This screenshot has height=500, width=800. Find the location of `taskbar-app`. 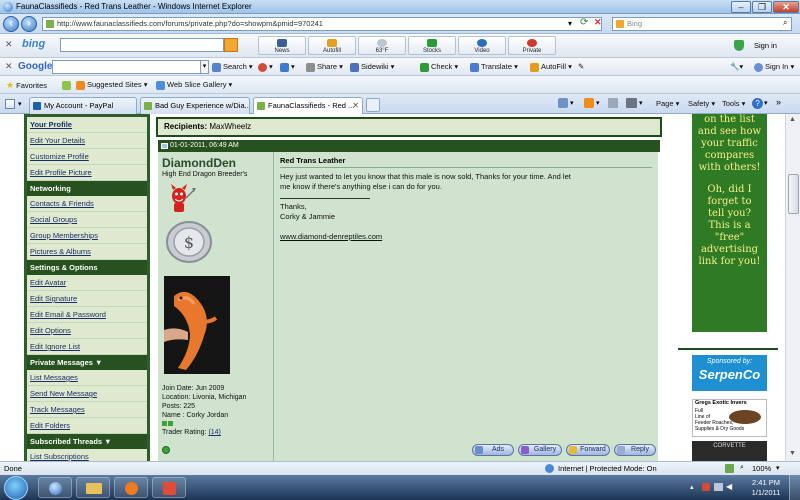

taskbar-app is located at coordinates (169, 487).